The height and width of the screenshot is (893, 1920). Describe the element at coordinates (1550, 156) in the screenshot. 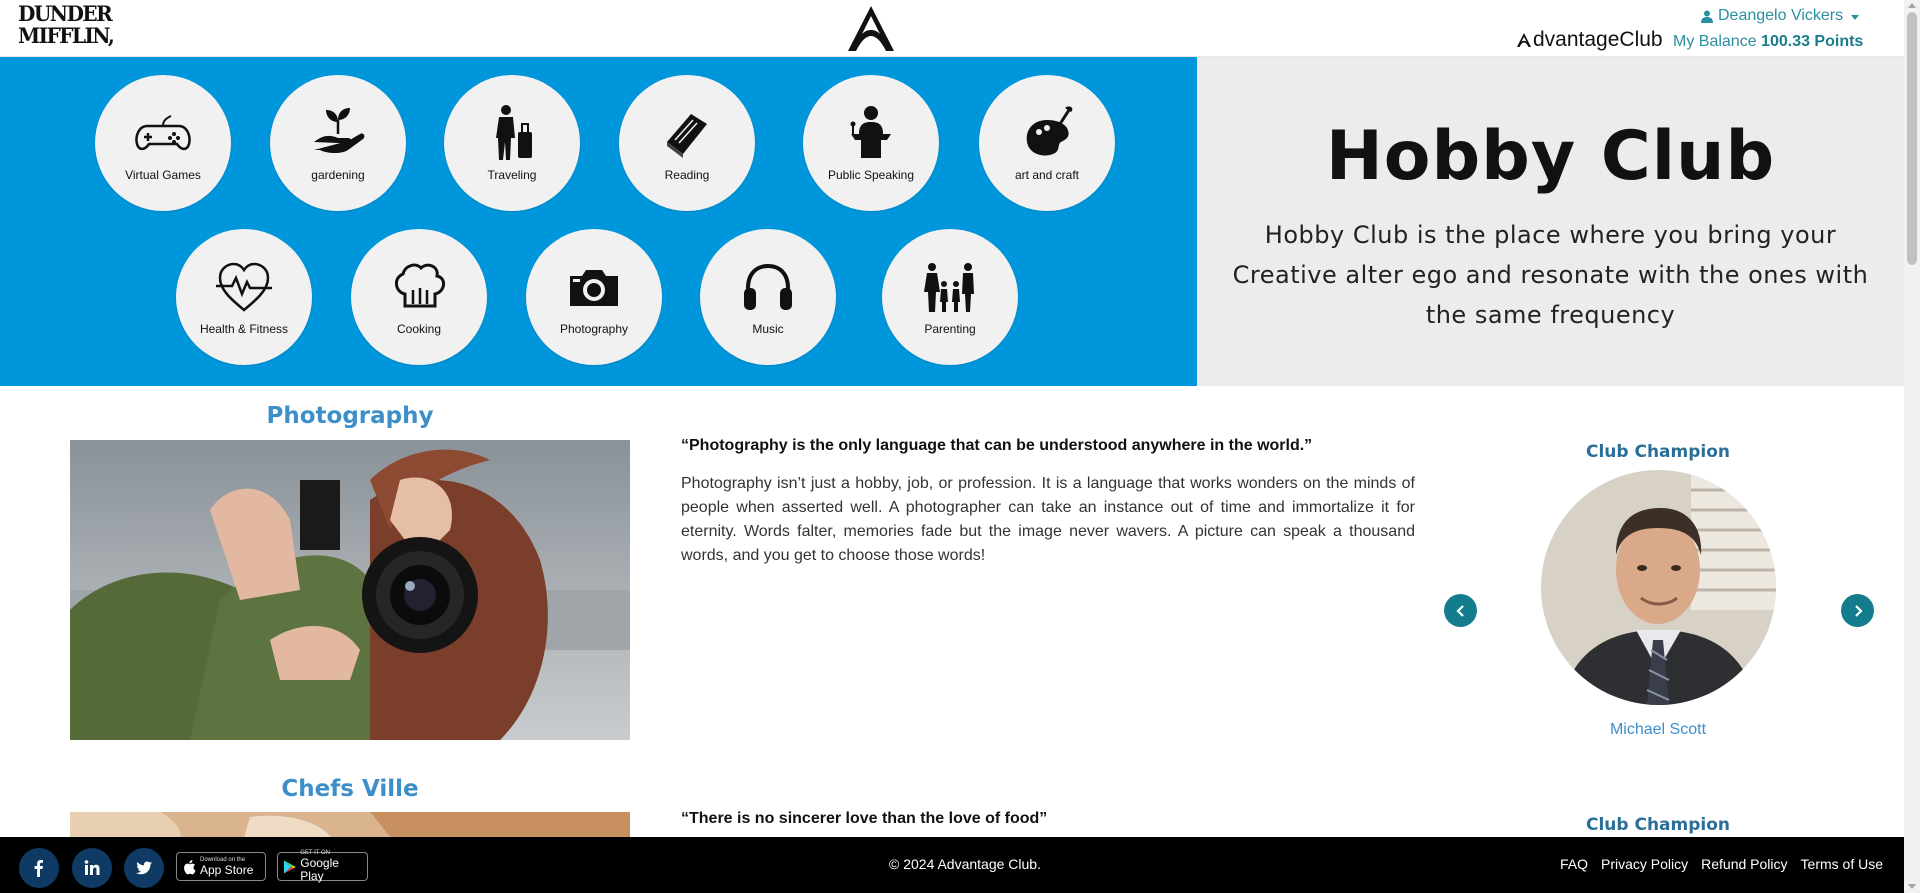

I see `hobby-club-title: Hobby Club` at that location.